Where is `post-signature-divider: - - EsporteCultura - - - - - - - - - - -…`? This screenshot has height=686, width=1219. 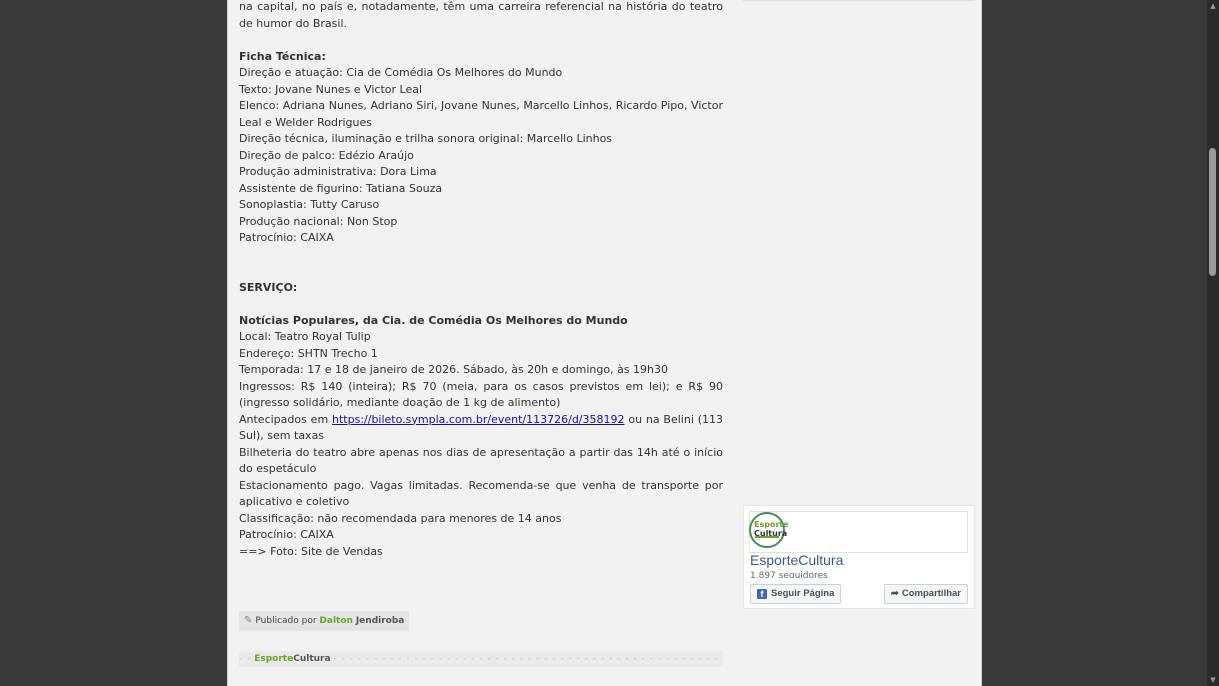 post-signature-divider: - - EsporteCultura - - - - - - - - - - -… is located at coordinates (481, 659).